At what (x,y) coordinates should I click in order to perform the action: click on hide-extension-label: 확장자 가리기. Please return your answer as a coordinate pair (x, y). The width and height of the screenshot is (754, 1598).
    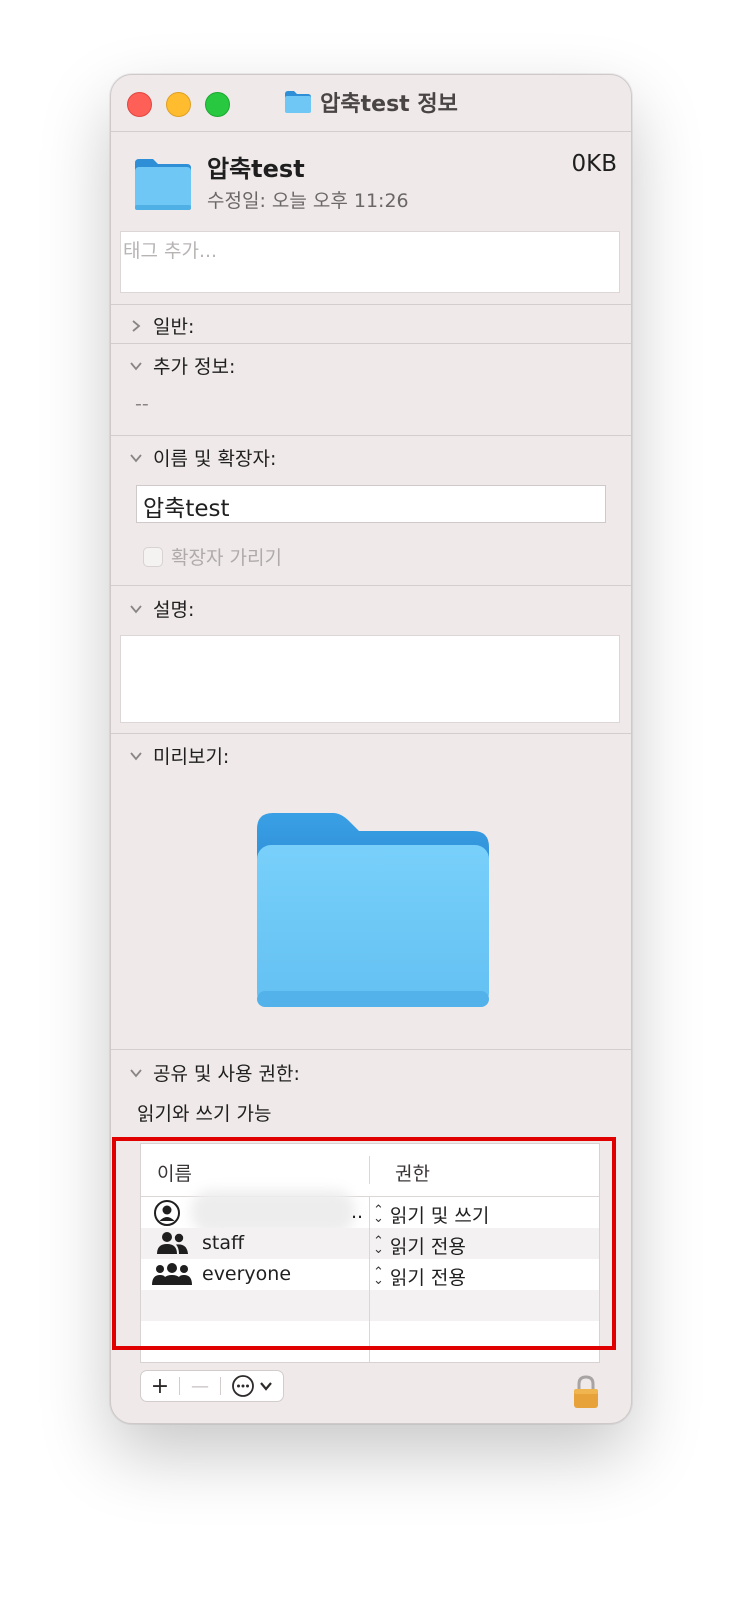
    Looking at the image, I should click on (226, 558).